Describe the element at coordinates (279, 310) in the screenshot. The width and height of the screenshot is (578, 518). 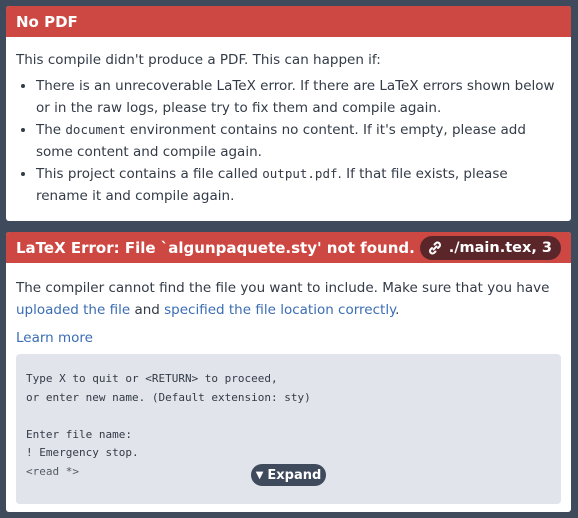
I see `file-location-link: specified the file location correctly` at that location.